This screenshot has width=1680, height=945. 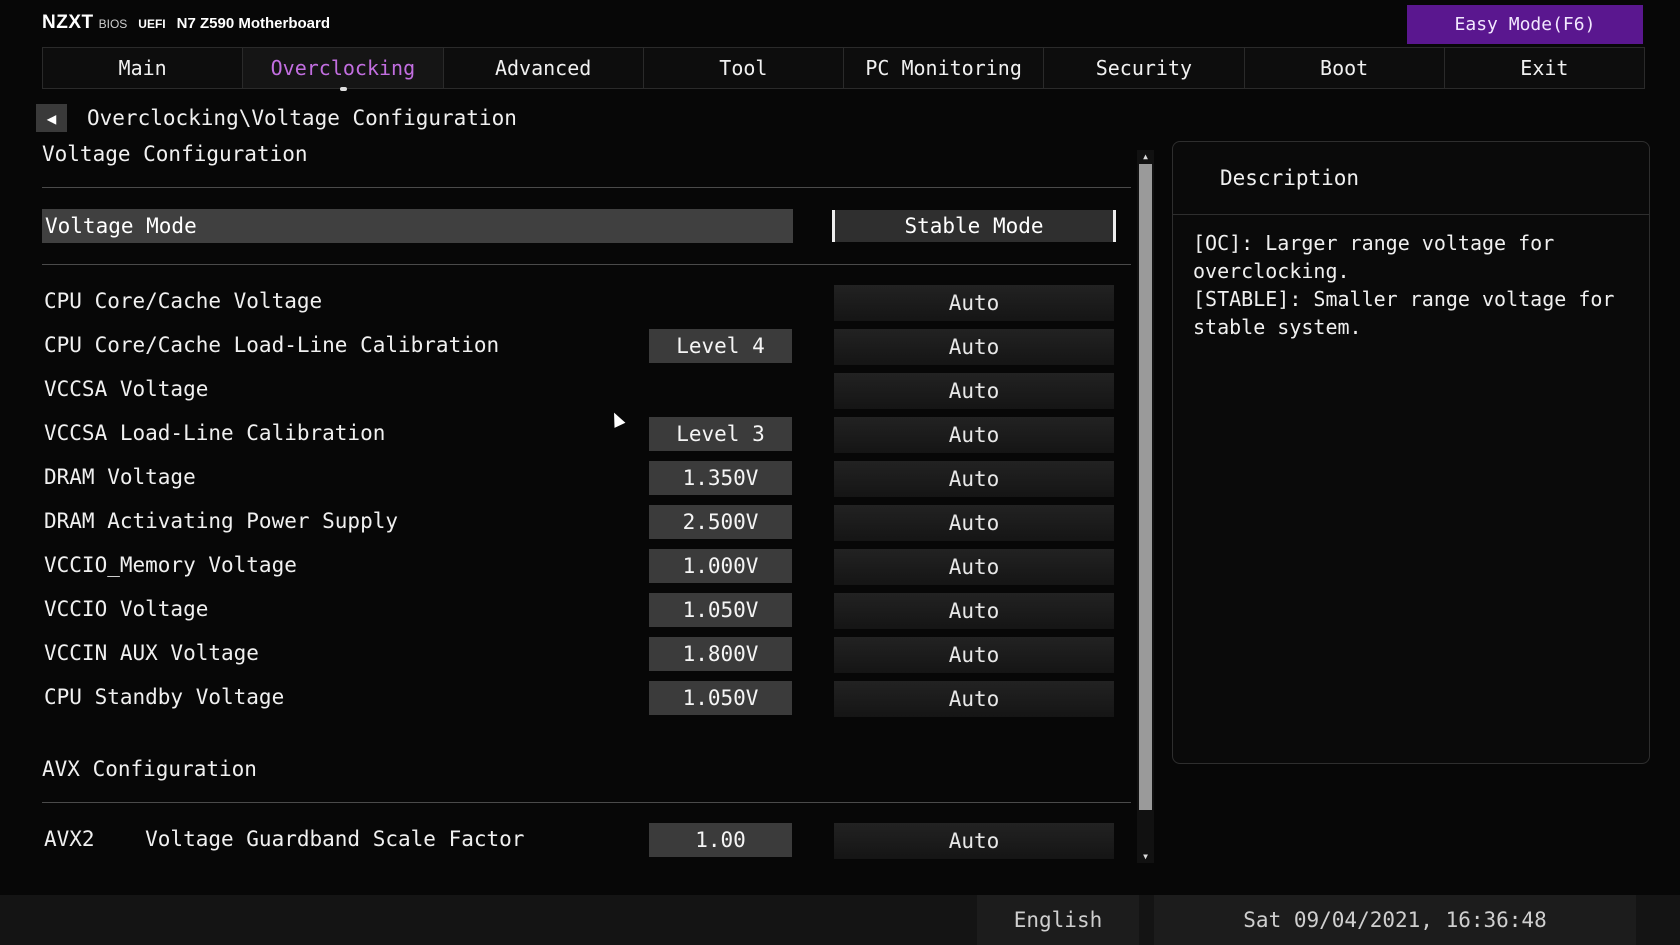 I want to click on setting-row-cpu-standby-voltage: CPU Standby Voltage 1.050V Auto, so click(x=579, y=699).